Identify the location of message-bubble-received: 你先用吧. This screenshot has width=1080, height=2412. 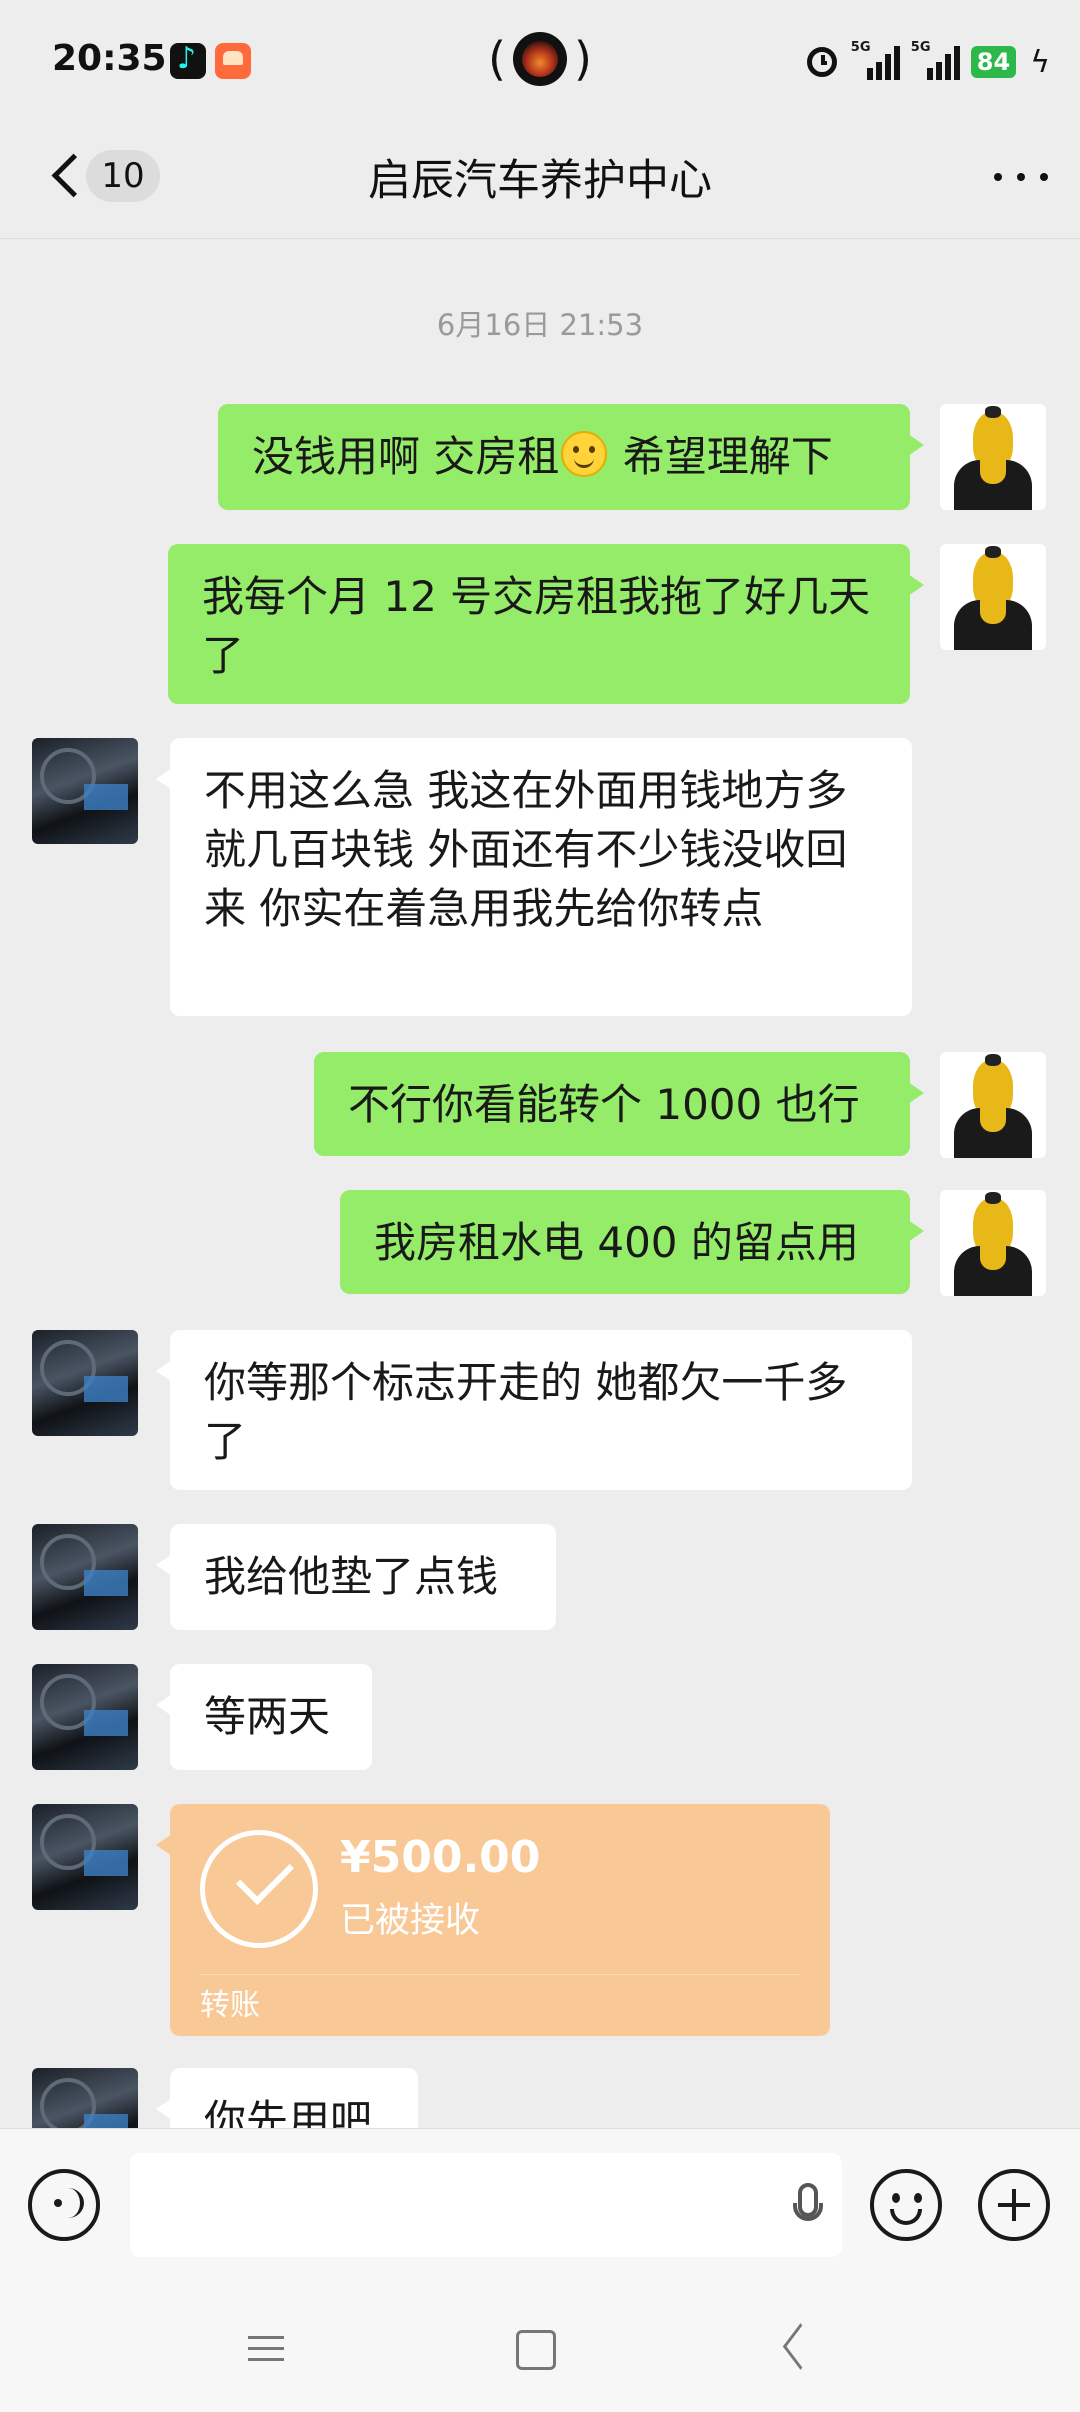
(287, 2098).